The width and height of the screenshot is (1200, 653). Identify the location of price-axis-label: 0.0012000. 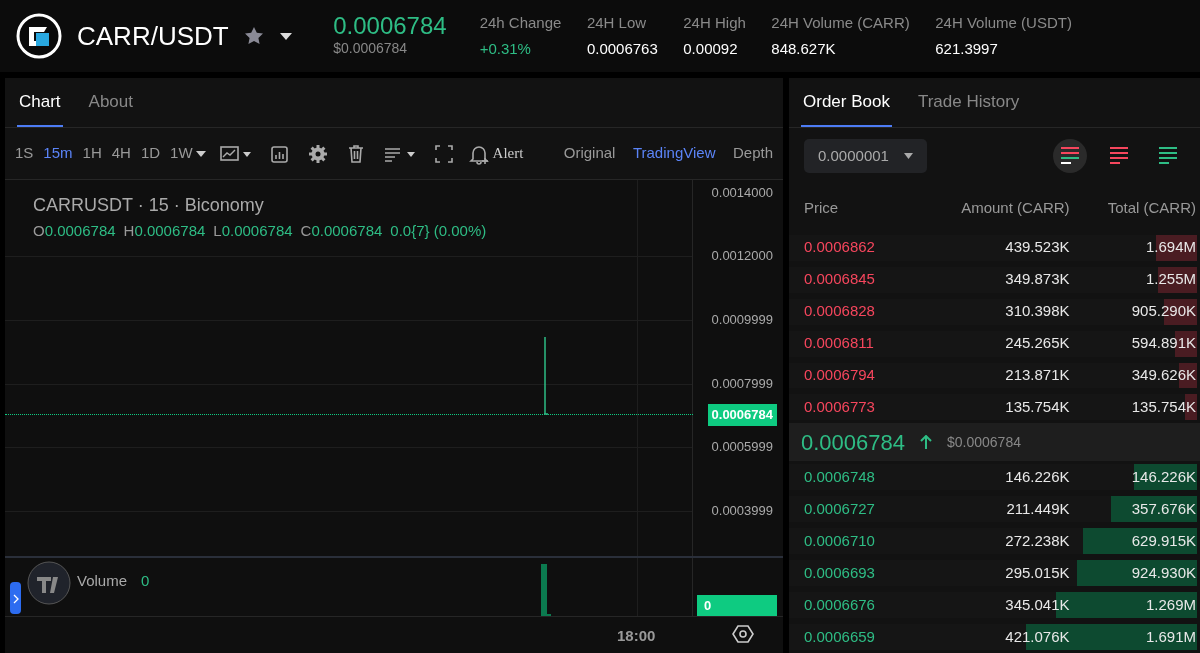
(742, 256).